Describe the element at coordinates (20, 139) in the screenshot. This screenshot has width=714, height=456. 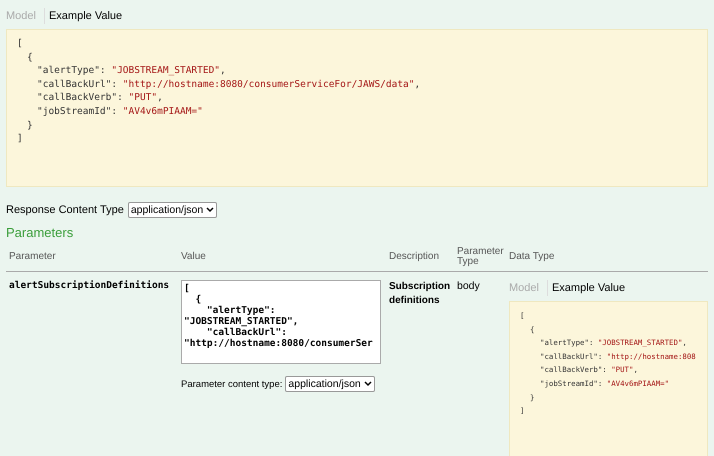
I see `code-line: ]` at that location.